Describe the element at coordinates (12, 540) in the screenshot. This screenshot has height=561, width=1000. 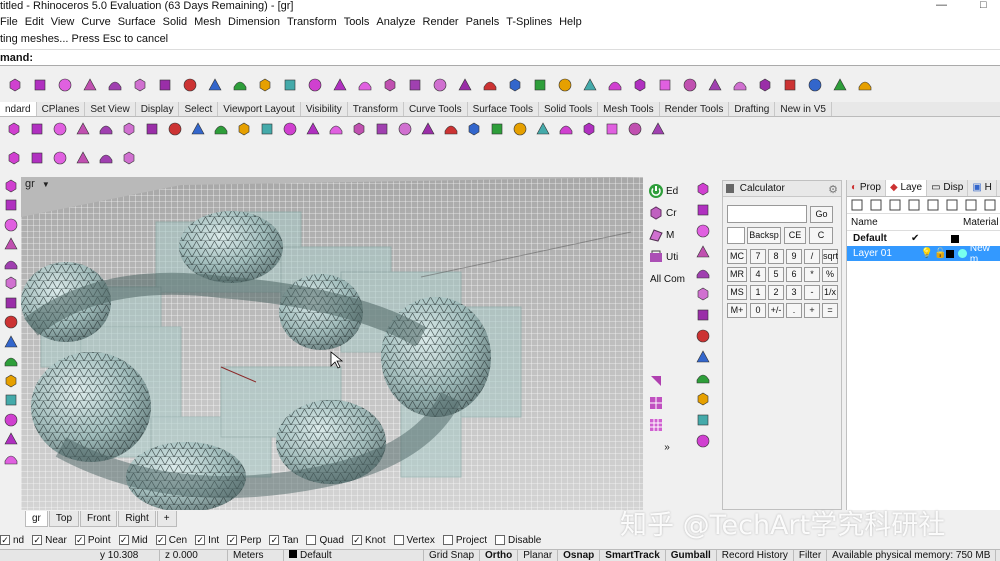
I see `osnap-nd: ✓ nd` at that location.